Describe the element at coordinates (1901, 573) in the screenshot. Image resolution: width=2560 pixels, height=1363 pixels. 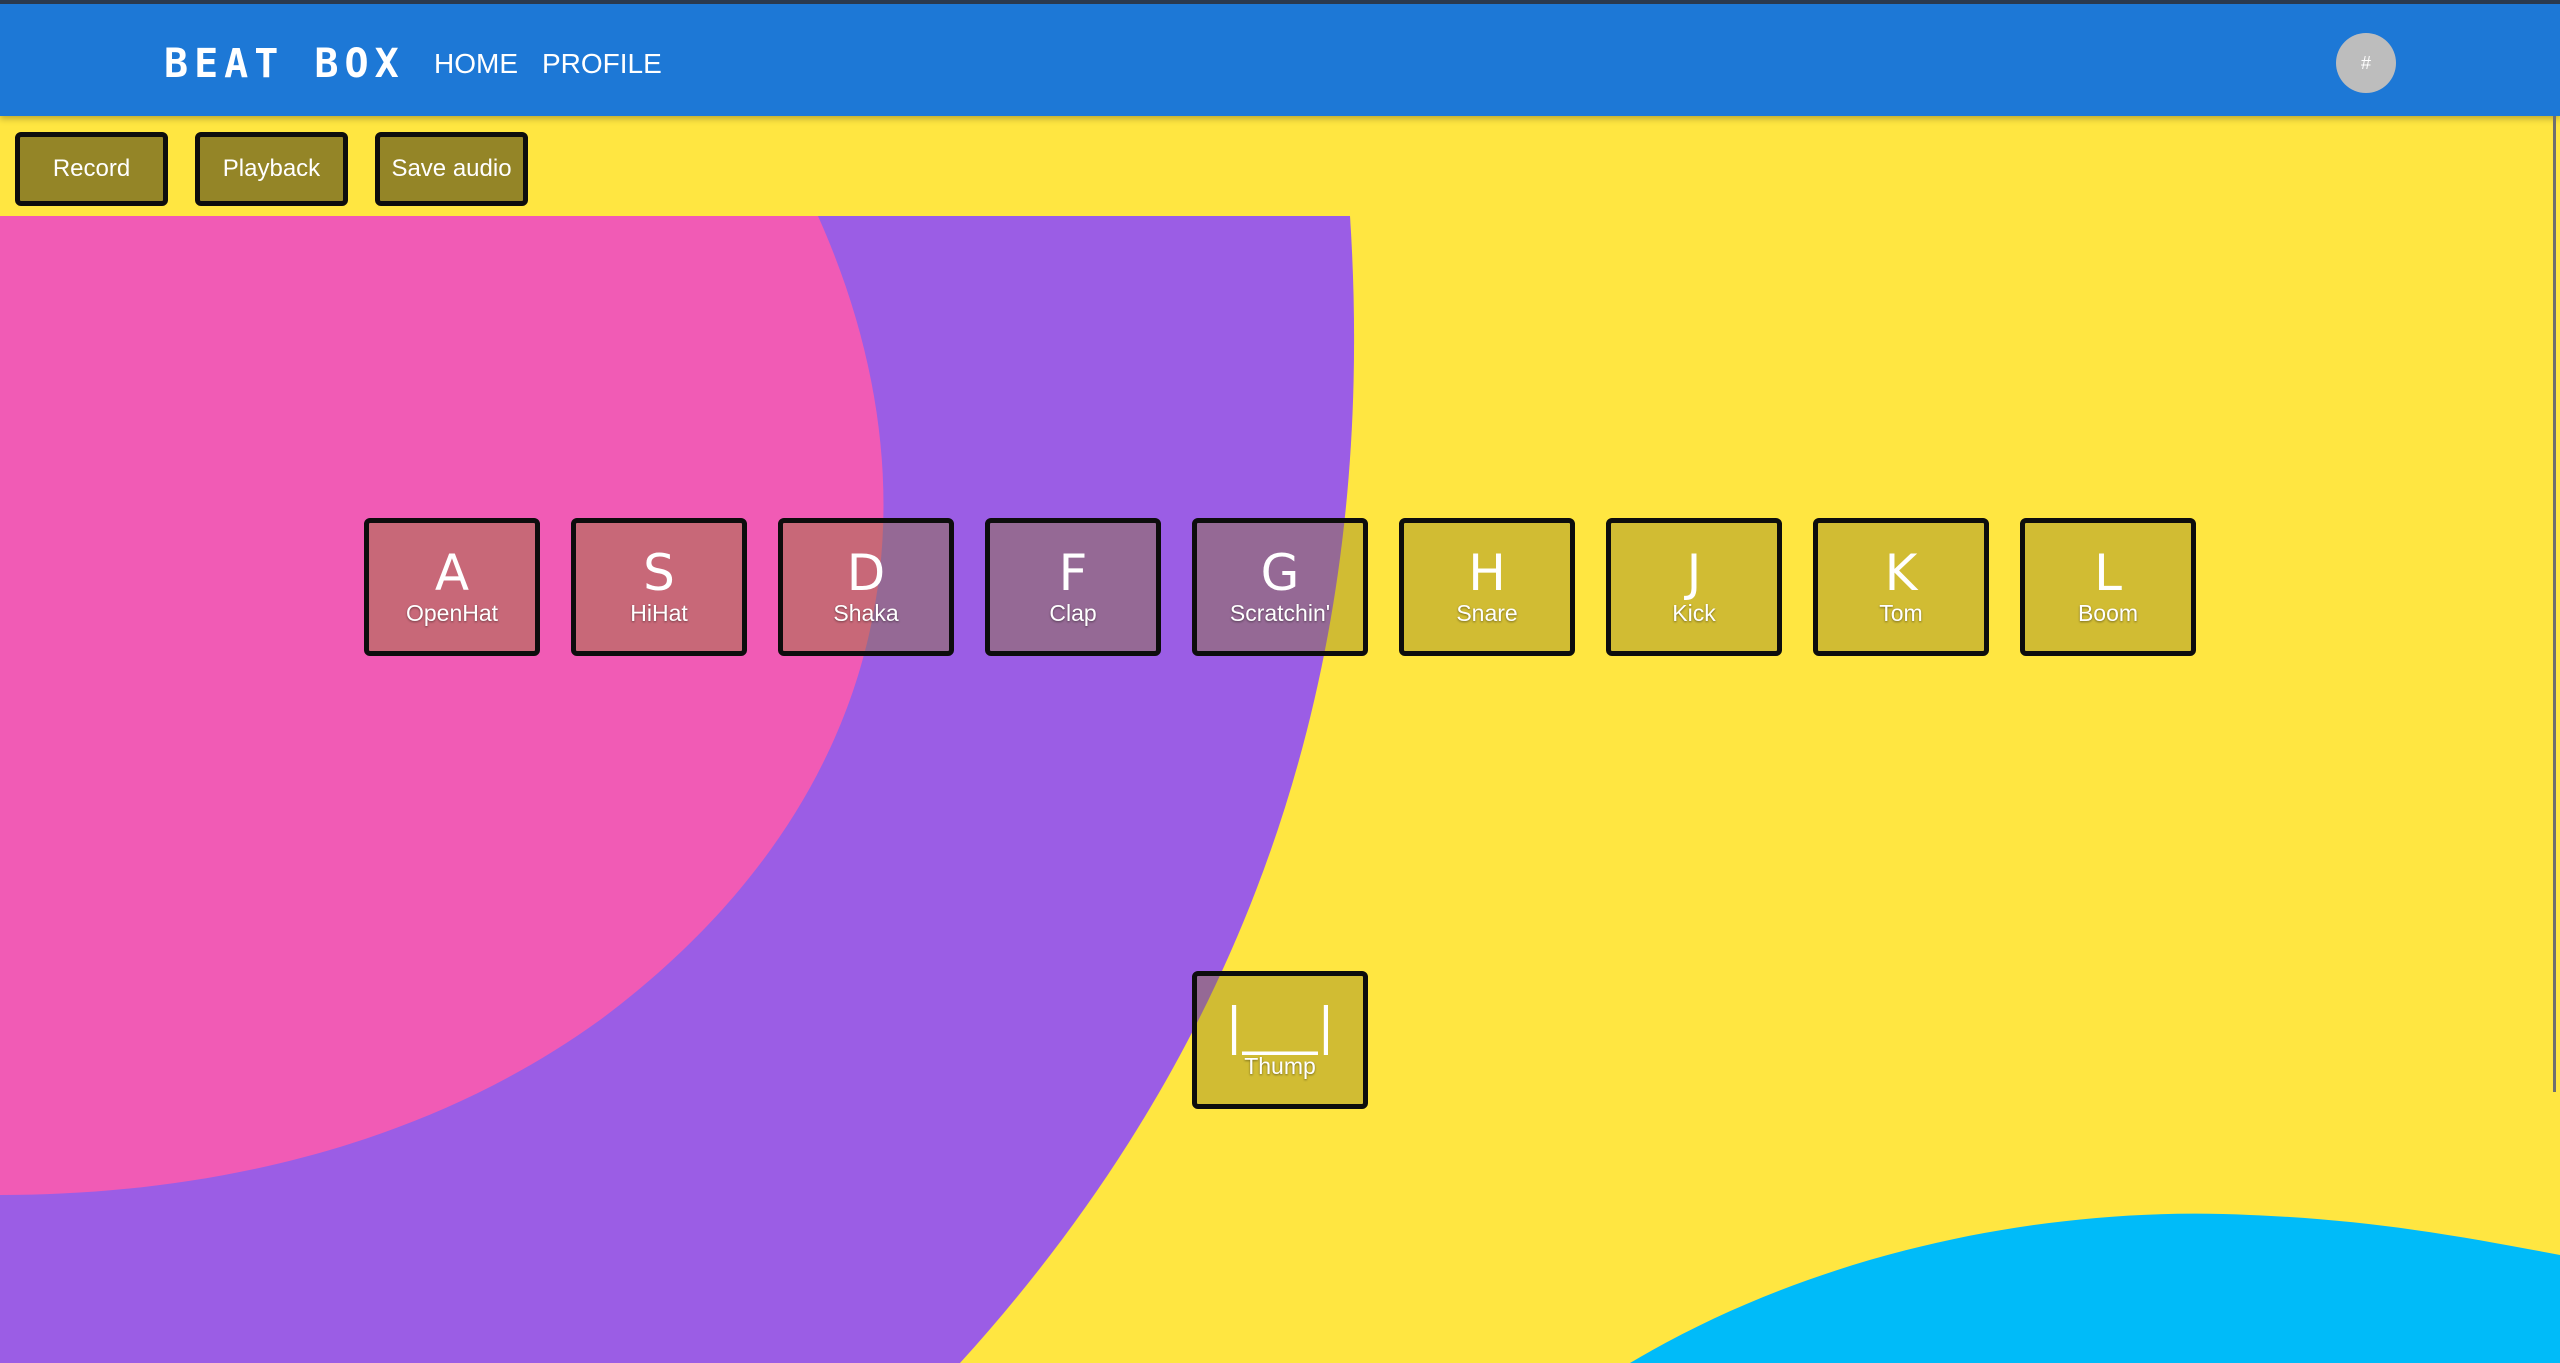
I see `key-letter: K` at that location.